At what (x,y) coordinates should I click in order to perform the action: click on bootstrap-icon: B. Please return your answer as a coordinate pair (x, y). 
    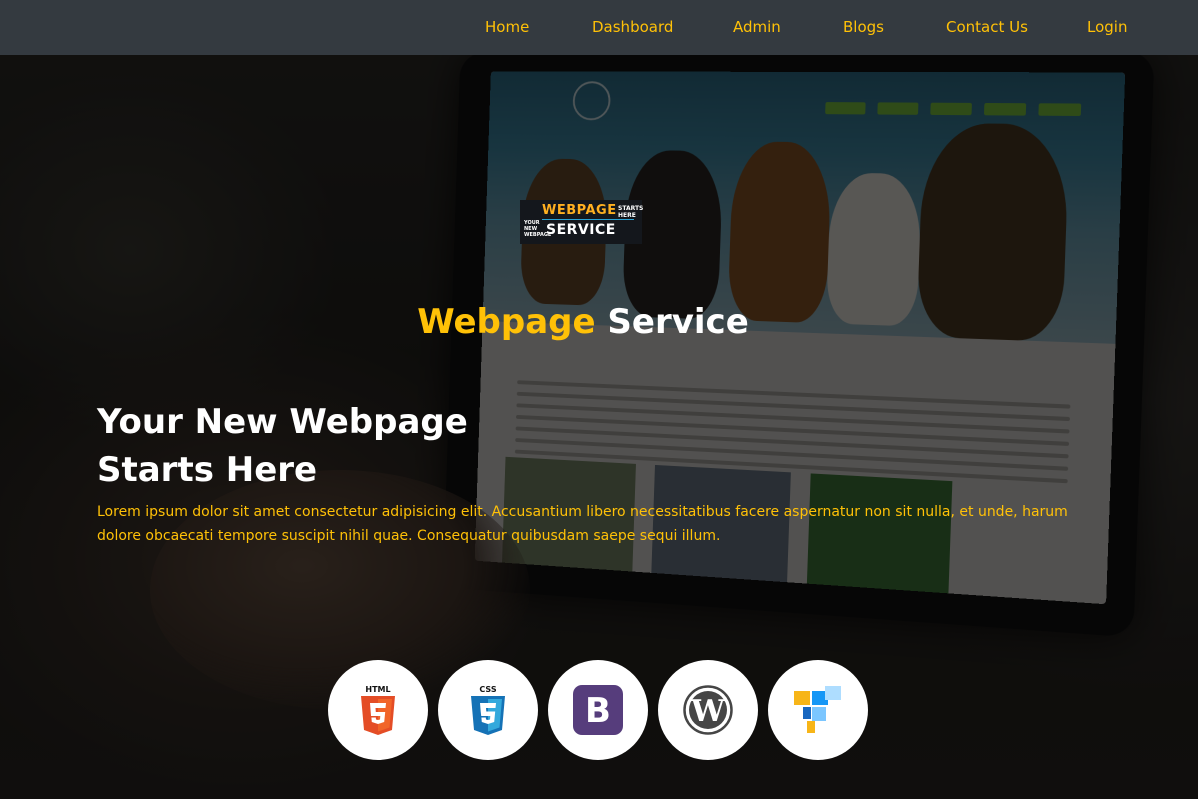
    Looking at the image, I should click on (598, 710).